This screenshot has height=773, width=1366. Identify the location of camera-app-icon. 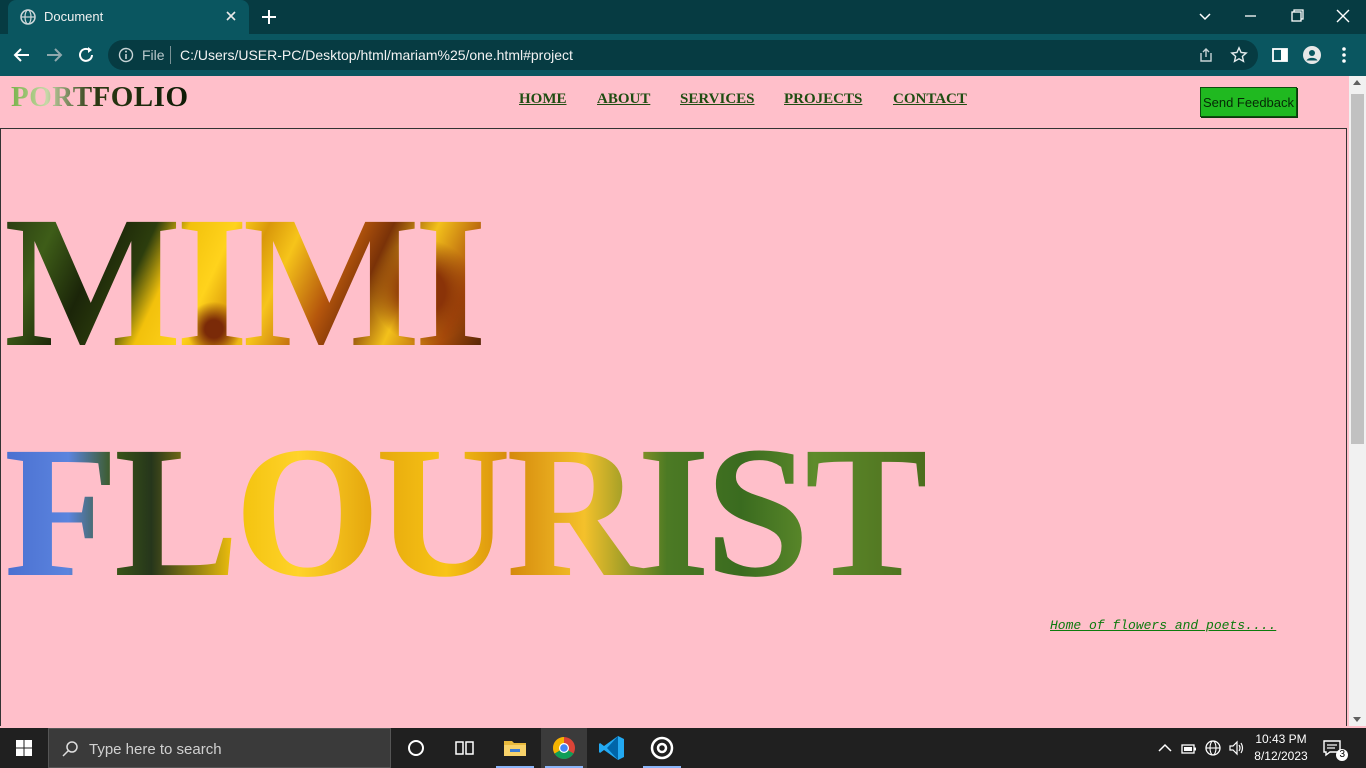
(662, 748).